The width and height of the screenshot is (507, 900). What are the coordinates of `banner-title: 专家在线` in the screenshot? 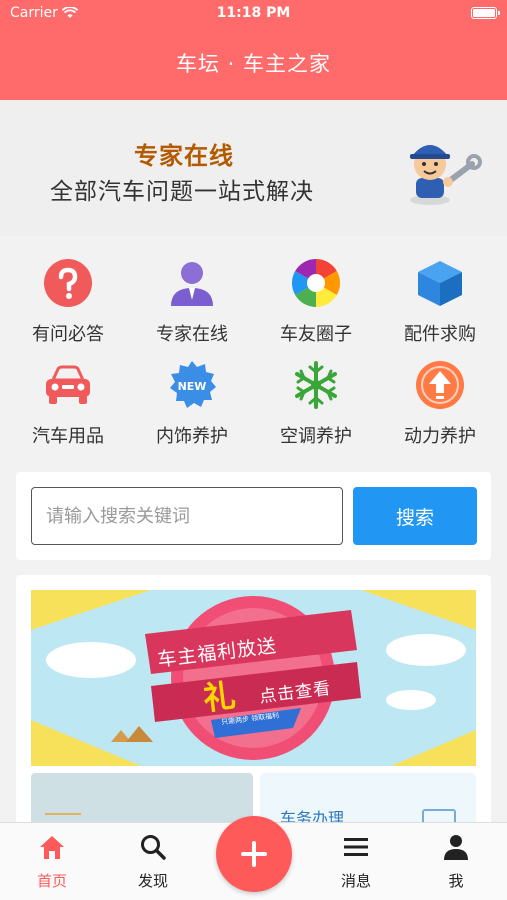 It's located at (184, 156).